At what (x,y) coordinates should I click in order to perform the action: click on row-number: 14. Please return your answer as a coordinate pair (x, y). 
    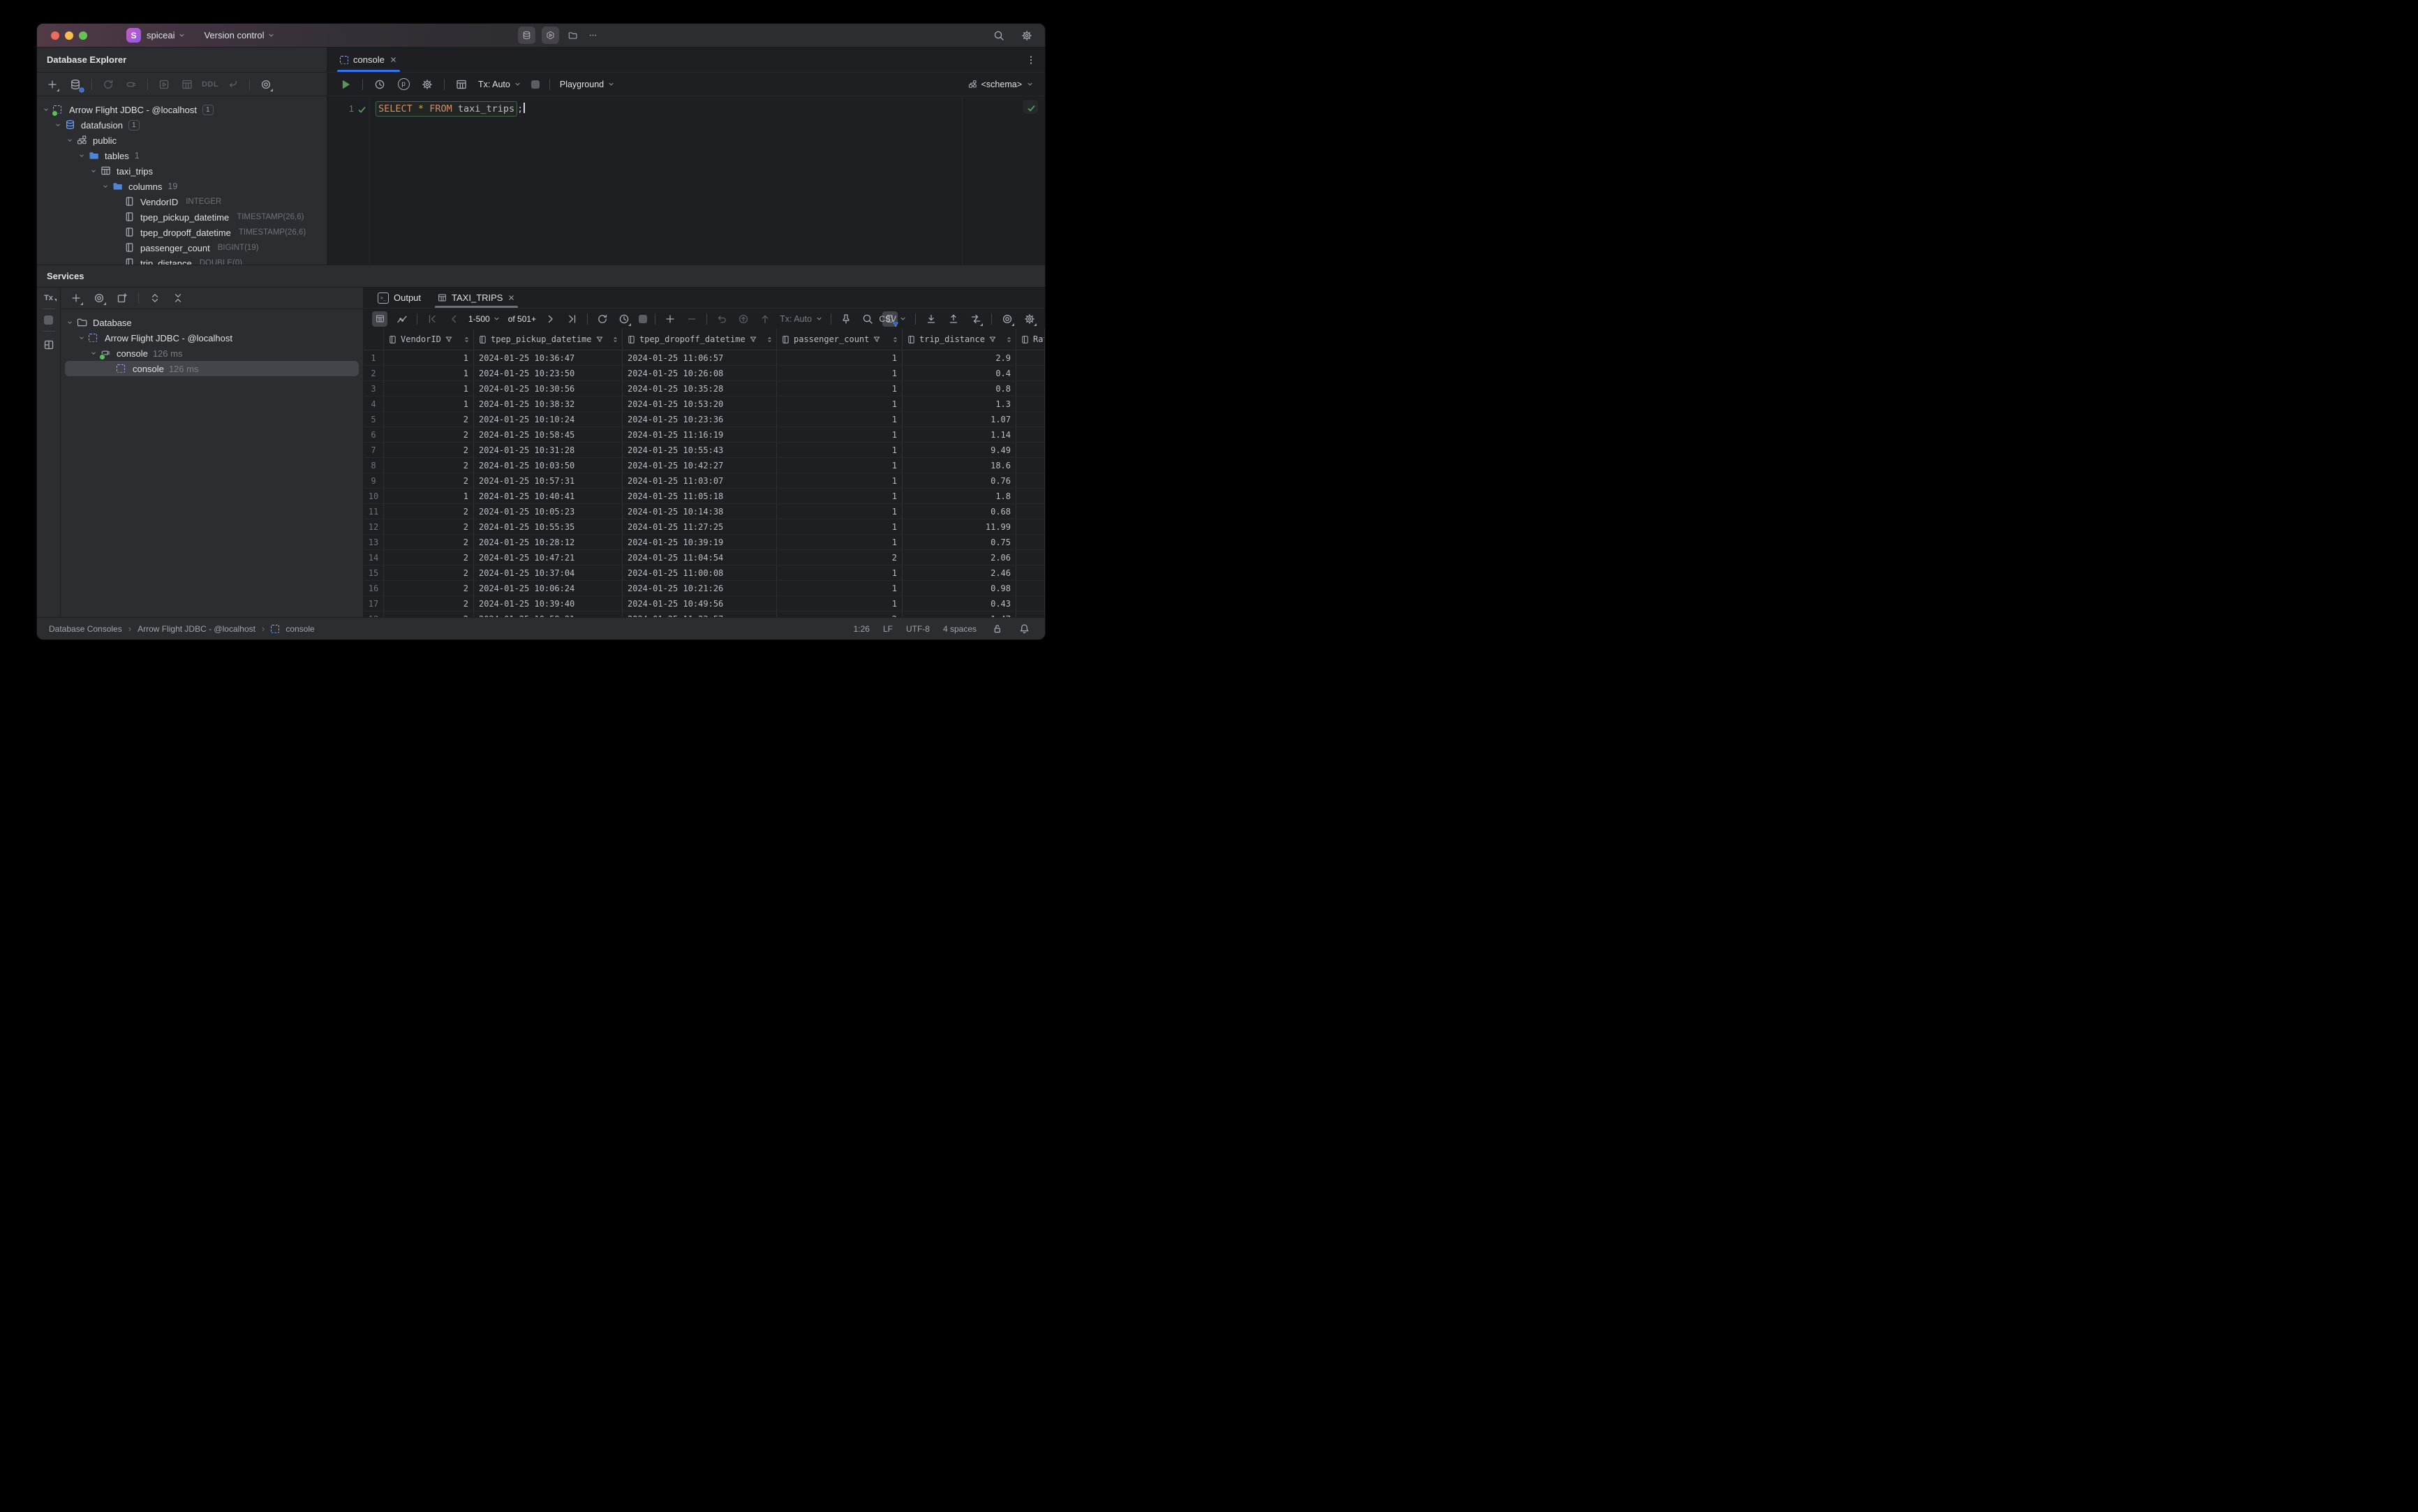
    Looking at the image, I should click on (374, 557).